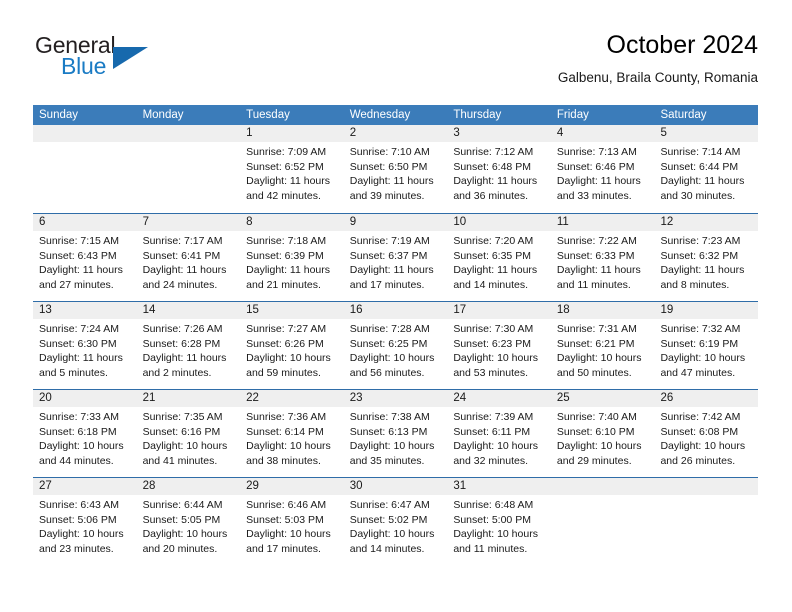 The image size is (792, 612). What do you see at coordinates (145, 222) in the screenshot?
I see `day-number: 7` at bounding box center [145, 222].